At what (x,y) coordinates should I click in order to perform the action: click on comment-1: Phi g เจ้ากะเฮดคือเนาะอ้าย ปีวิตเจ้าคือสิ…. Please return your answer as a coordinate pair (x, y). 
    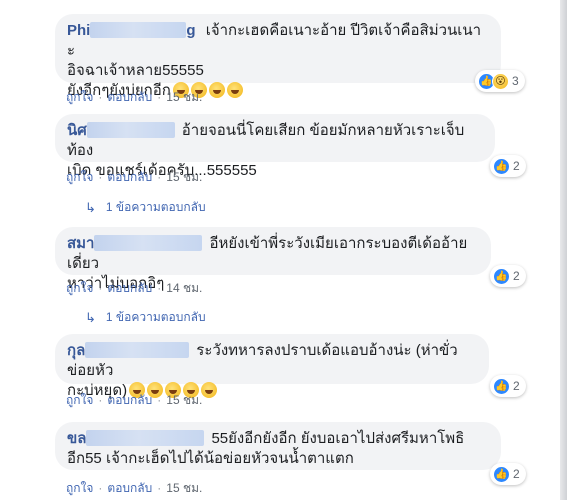
    Looking at the image, I should click on (278, 56).